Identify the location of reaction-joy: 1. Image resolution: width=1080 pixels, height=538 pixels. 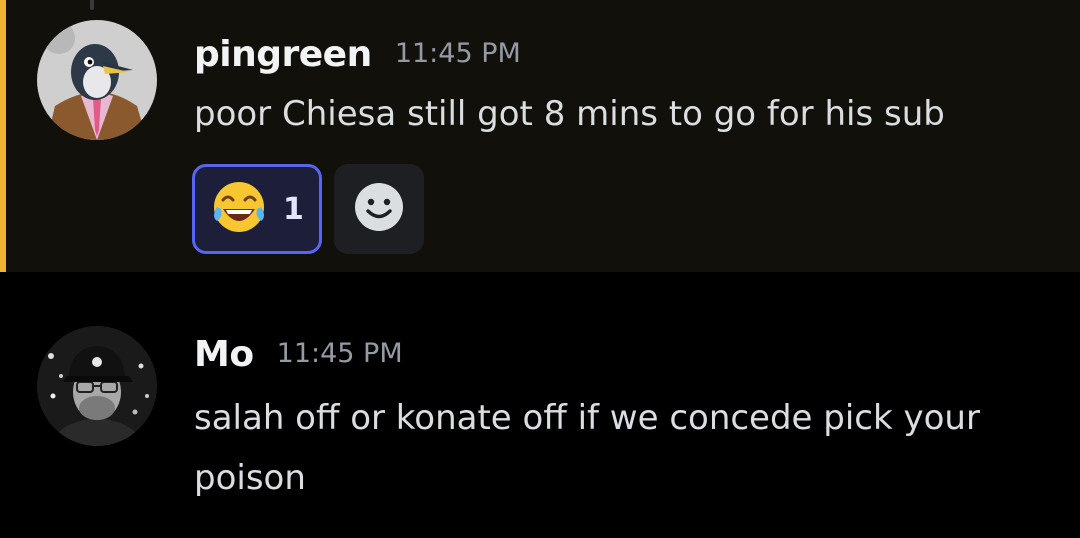
(257, 209).